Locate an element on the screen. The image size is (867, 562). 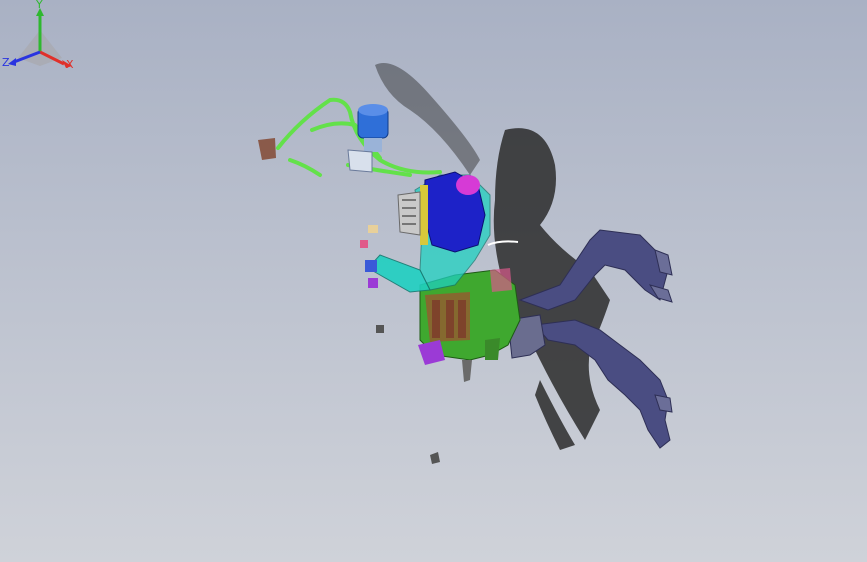
triad-y-label: Y is located at coordinates (39, 5).